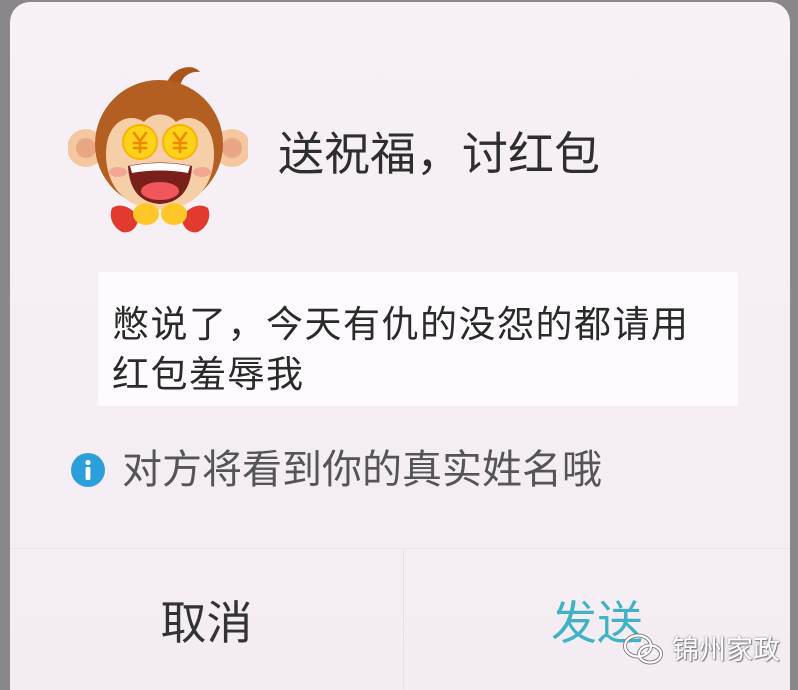 The height and width of the screenshot is (690, 798). What do you see at coordinates (206, 619) in the screenshot?
I see `cancel-button: 取消` at bounding box center [206, 619].